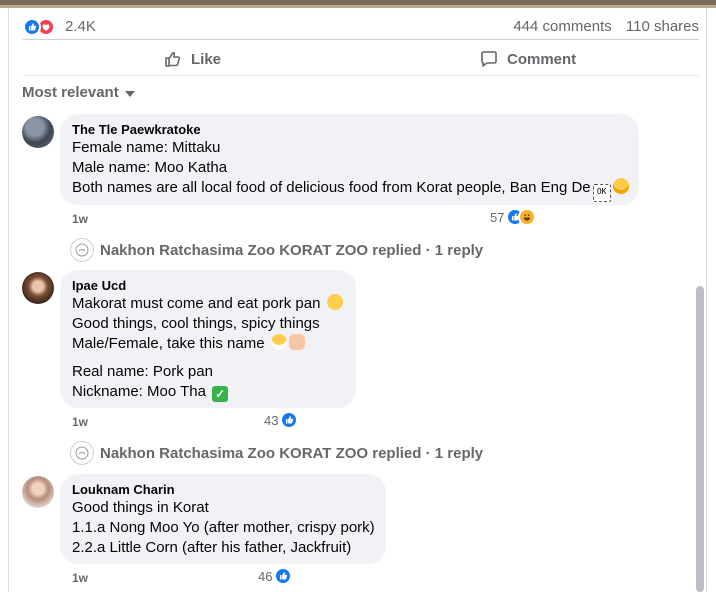 The width and height of the screenshot is (716, 592). What do you see at coordinates (497, 217) in the screenshot?
I see `comment-reaction-count: 57` at bounding box center [497, 217].